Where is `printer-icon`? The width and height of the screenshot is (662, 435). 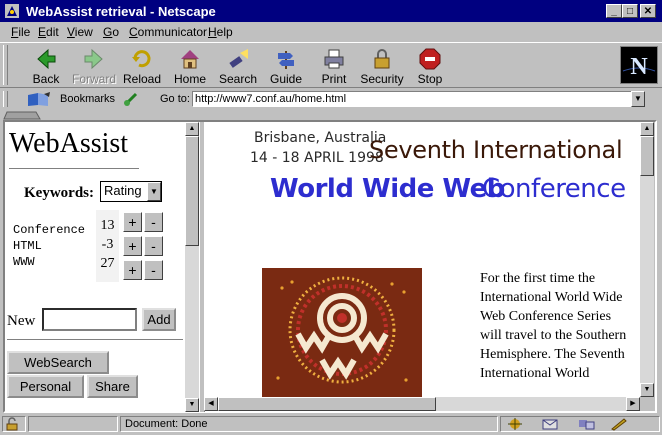
printer-icon is located at coordinates (334, 59).